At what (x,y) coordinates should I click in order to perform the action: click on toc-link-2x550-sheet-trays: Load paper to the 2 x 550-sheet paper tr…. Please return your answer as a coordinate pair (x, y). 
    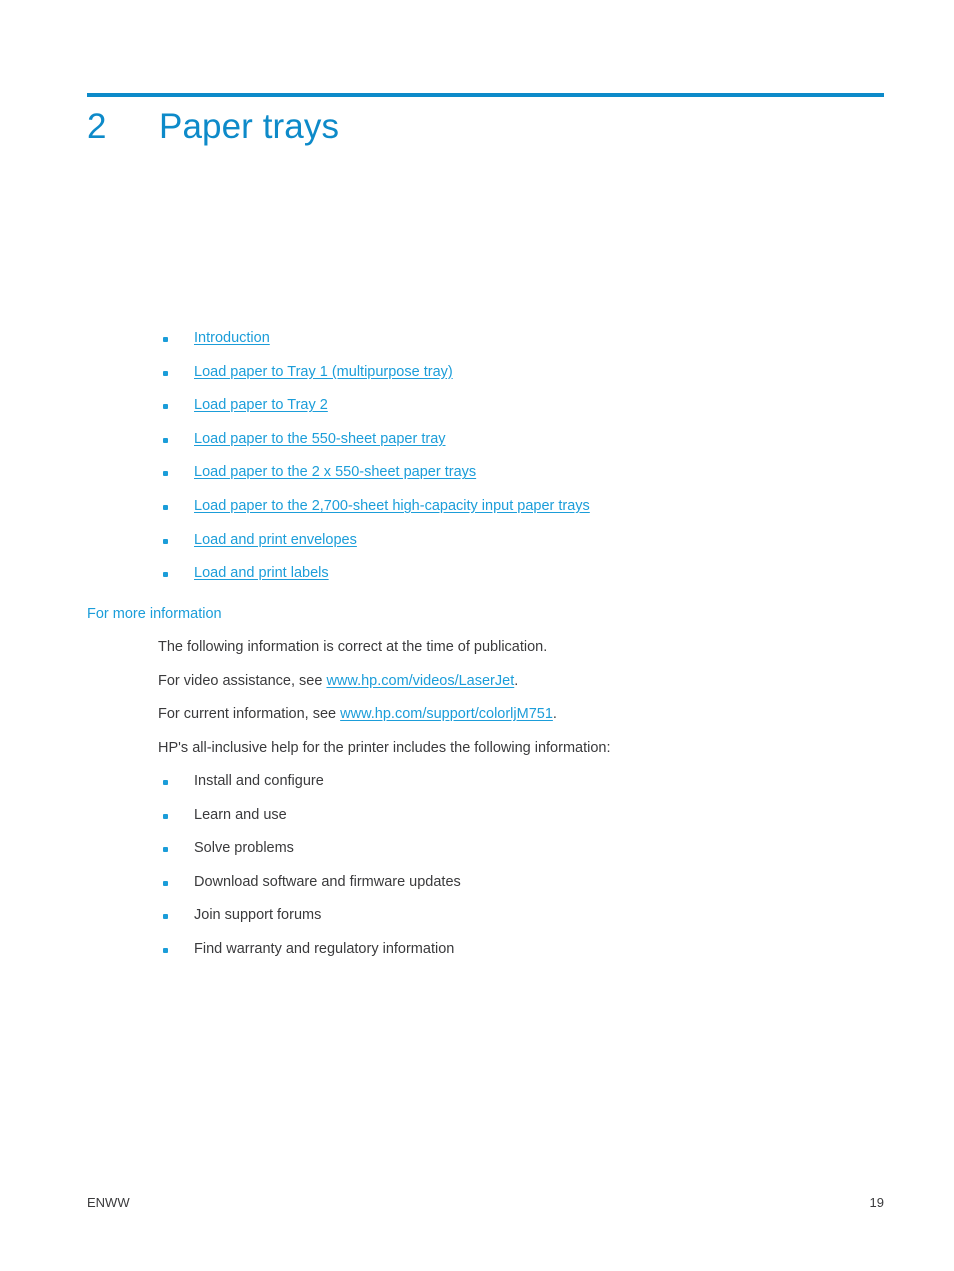
    Looking at the image, I should click on (335, 472).